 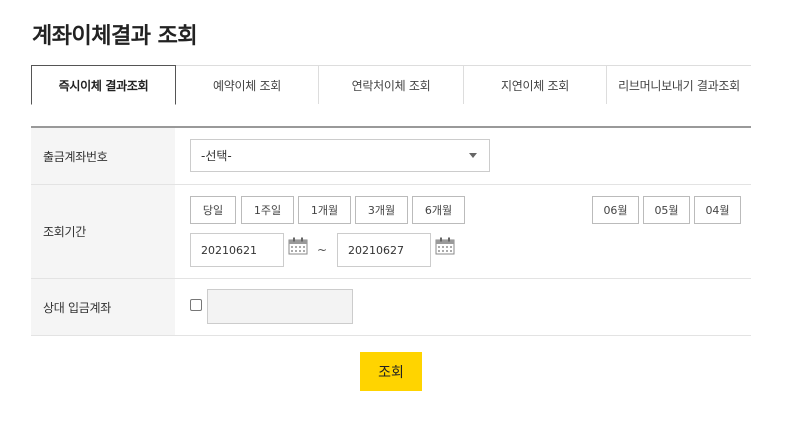 I want to click on date-to-input: 20210627, so click(x=384, y=250).